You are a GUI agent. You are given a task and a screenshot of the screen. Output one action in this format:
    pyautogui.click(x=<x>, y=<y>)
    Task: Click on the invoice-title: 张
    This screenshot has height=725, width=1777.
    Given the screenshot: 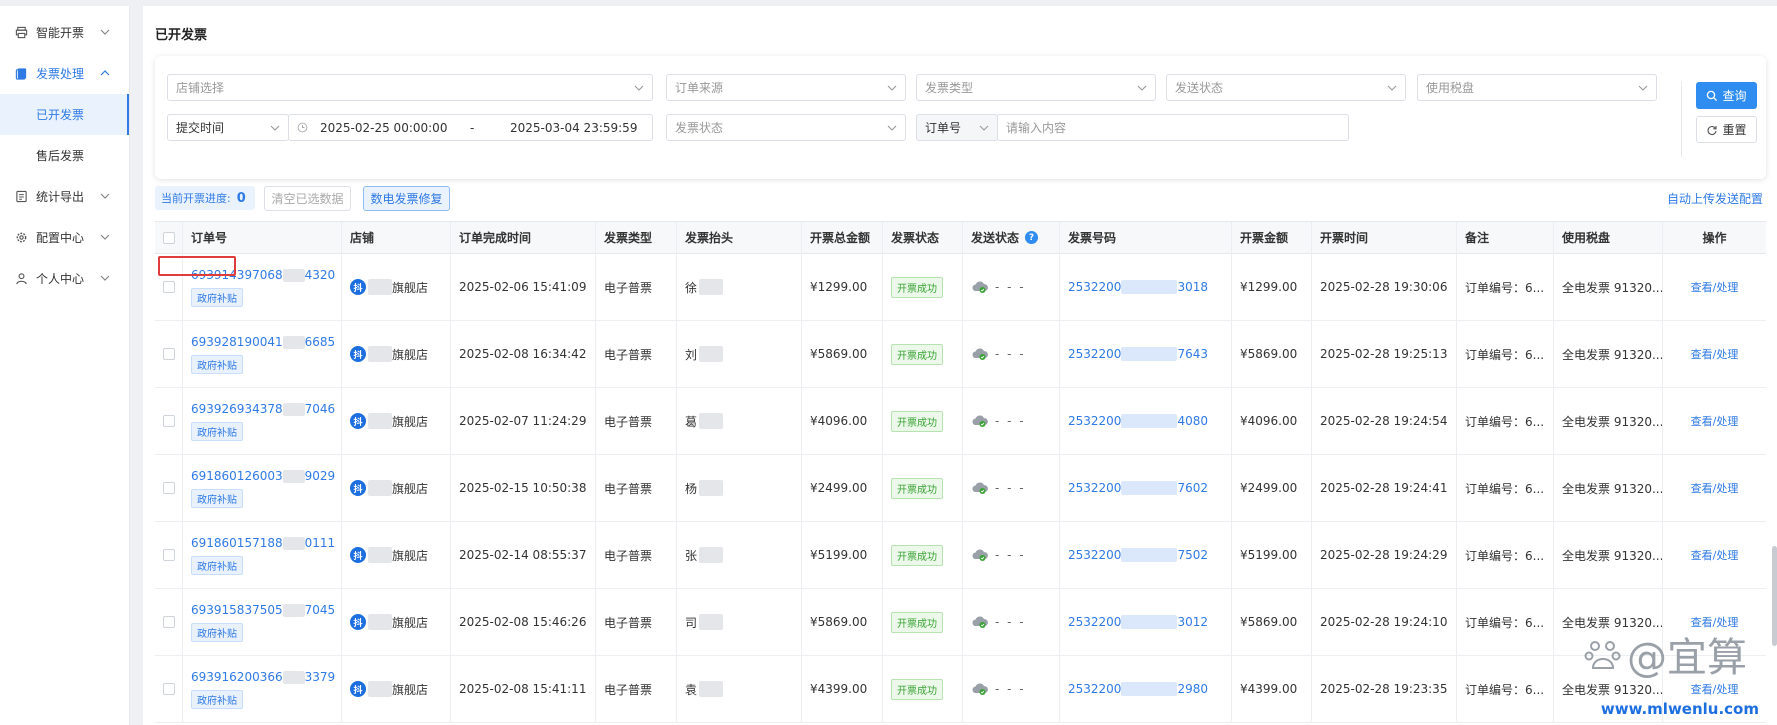 What is the action you would take?
    pyautogui.click(x=691, y=555)
    